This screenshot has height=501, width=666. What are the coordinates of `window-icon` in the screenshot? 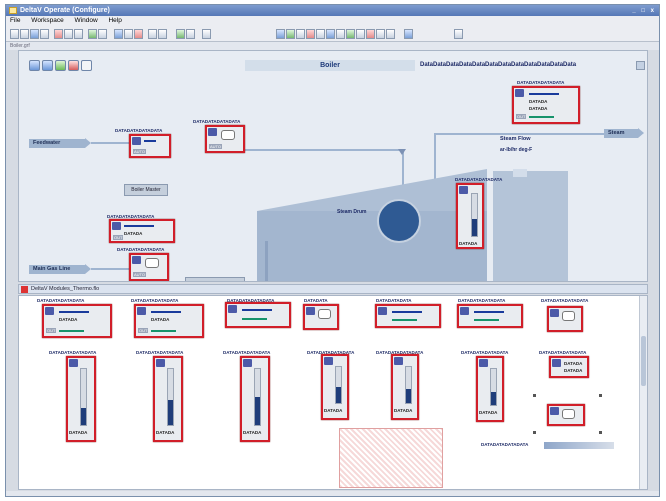 It's located at (640, 65).